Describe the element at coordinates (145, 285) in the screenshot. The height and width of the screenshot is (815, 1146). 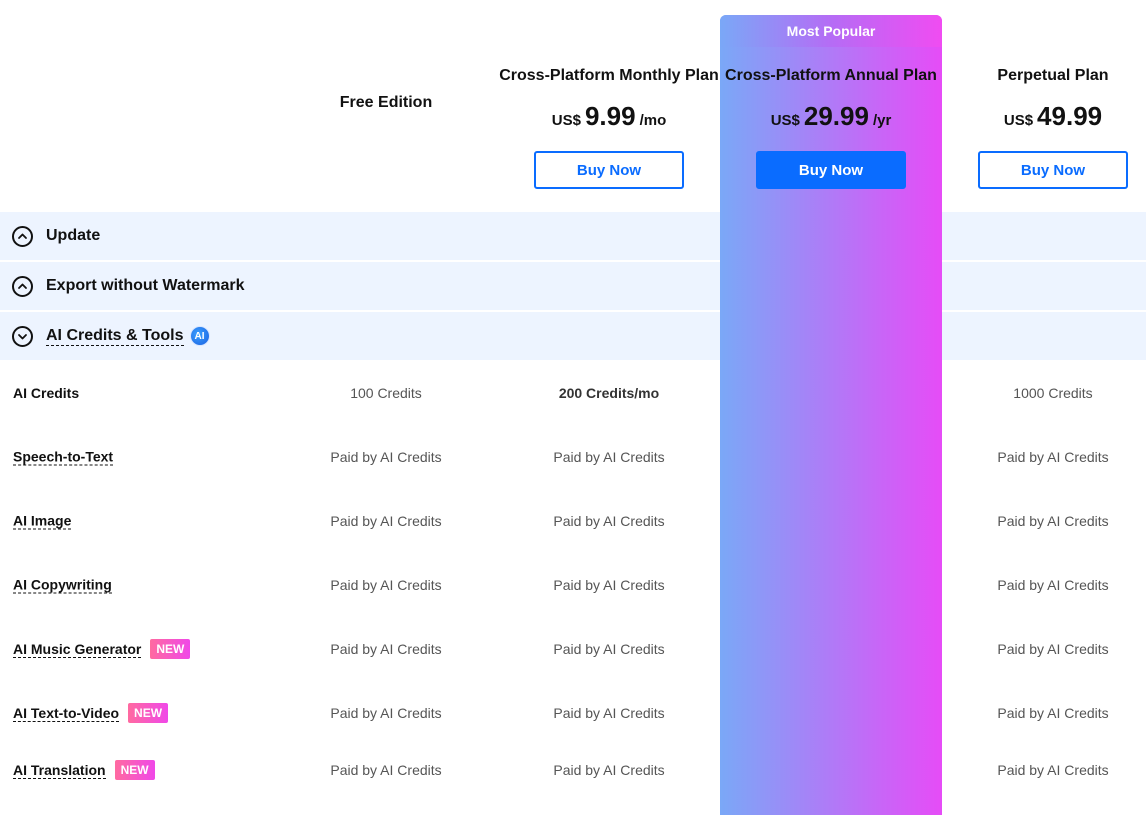
I see `section-label: Export without Watermark` at that location.